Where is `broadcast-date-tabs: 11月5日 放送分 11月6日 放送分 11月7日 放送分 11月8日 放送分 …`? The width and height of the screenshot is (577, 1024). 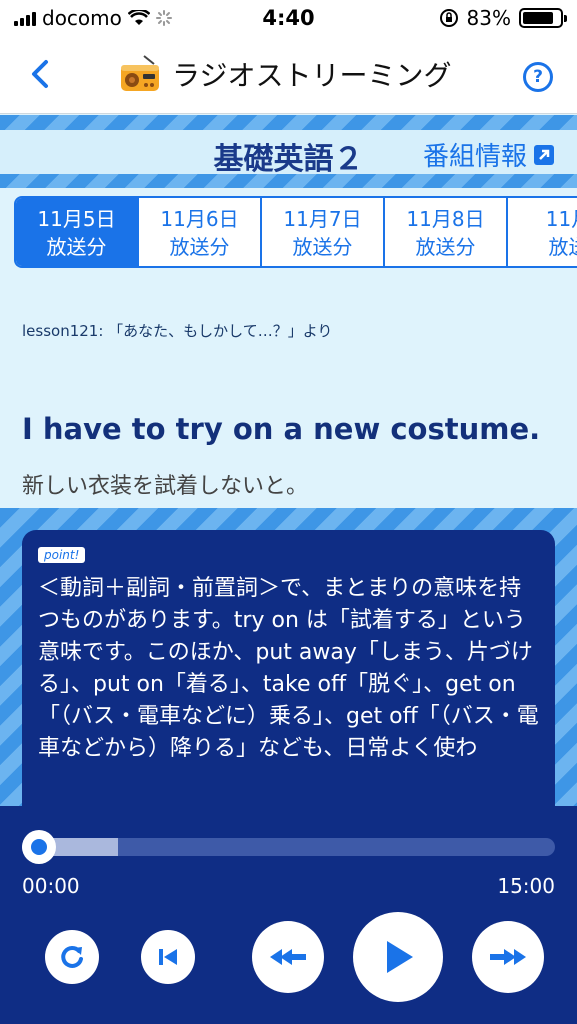
broadcast-date-tabs: 11月5日 放送分 11月6日 放送分 11月7日 放送分 11月8日 放送分 … is located at coordinates (295, 232).